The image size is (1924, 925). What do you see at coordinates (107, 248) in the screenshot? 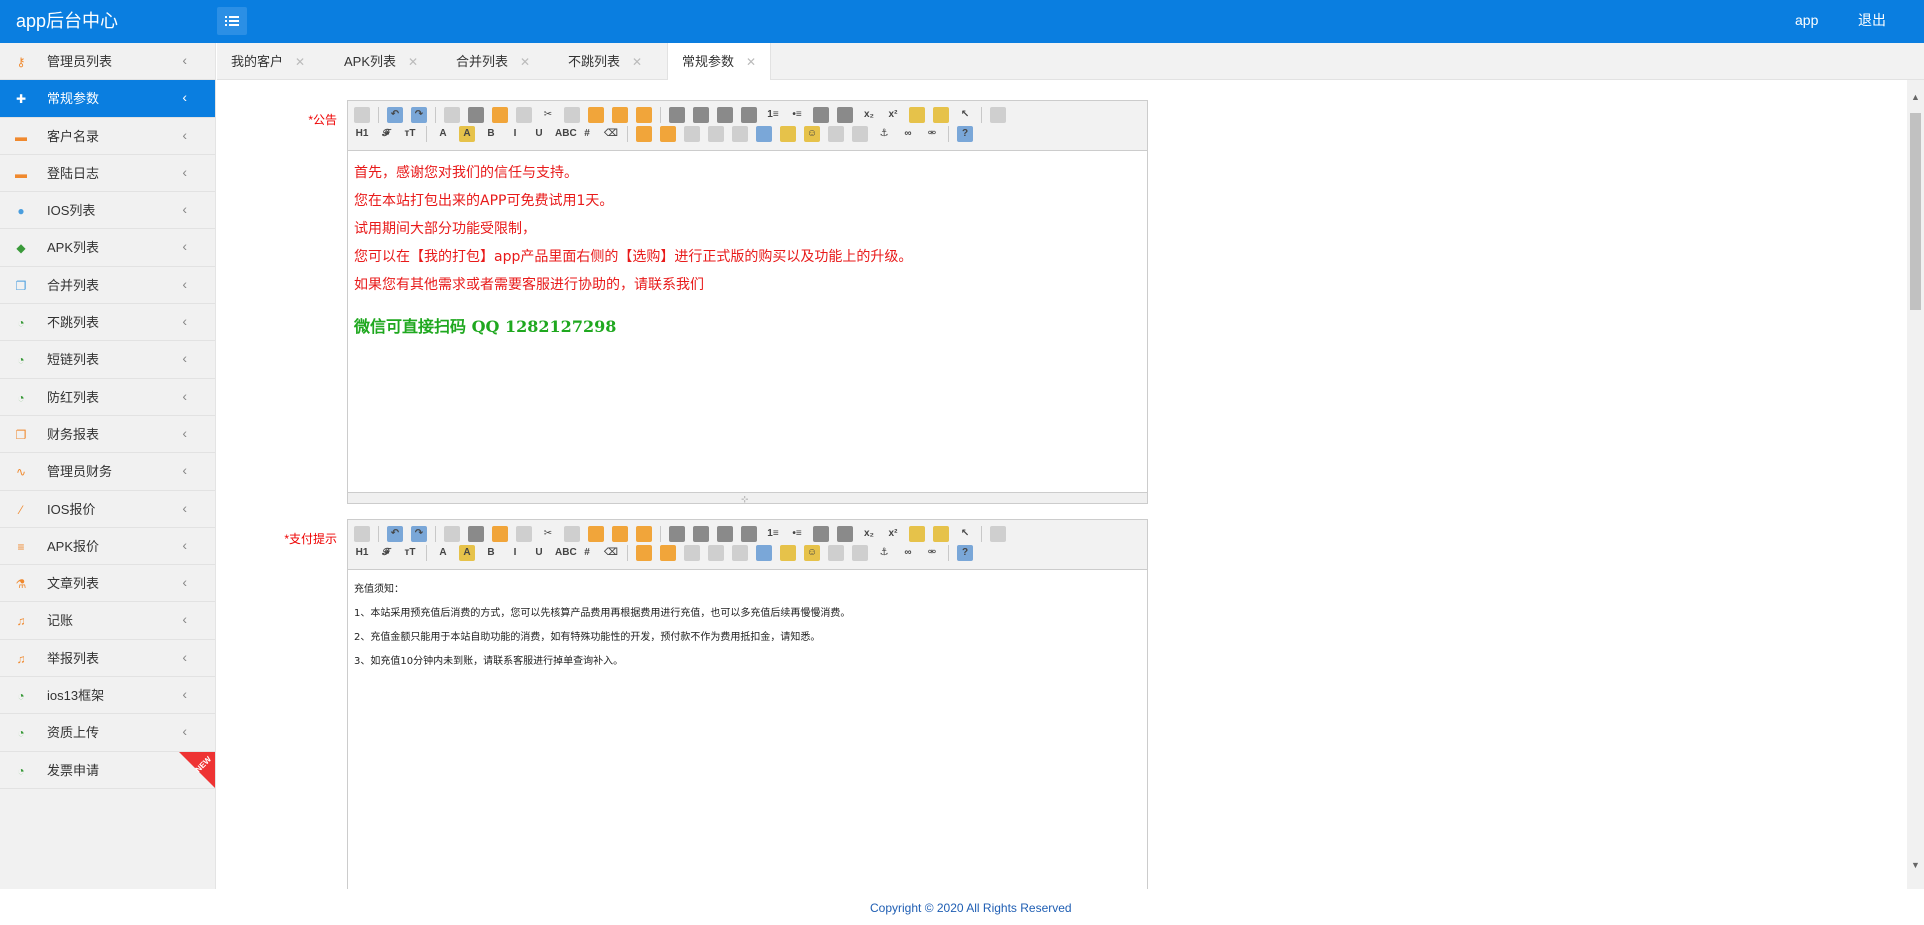
I see `sidebar-item: ◆ APK列表 ‹` at bounding box center [107, 248].